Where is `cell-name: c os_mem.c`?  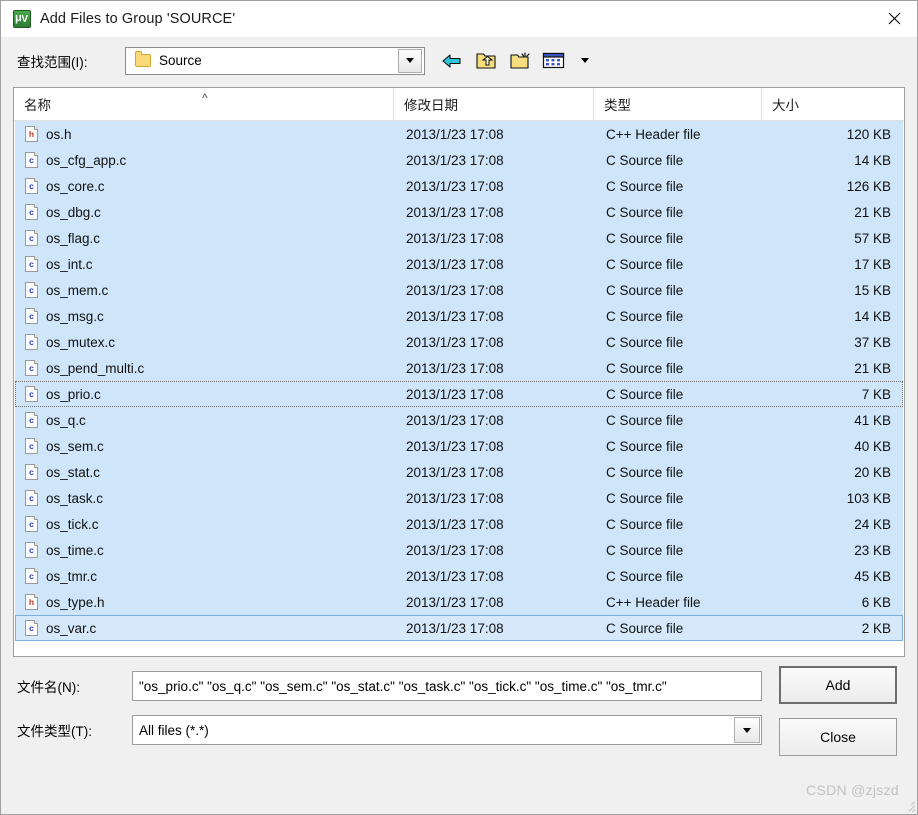 cell-name: c os_mem.c is located at coordinates (206, 290).